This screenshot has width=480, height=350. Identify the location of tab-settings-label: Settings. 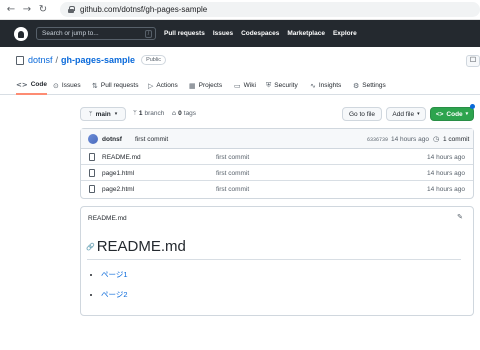
(374, 85).